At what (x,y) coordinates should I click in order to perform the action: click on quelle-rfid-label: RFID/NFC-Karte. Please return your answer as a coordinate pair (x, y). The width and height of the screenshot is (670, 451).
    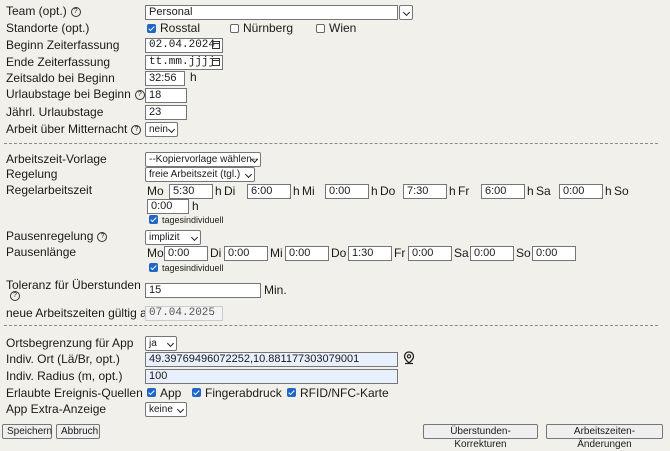
    Looking at the image, I should click on (344, 393).